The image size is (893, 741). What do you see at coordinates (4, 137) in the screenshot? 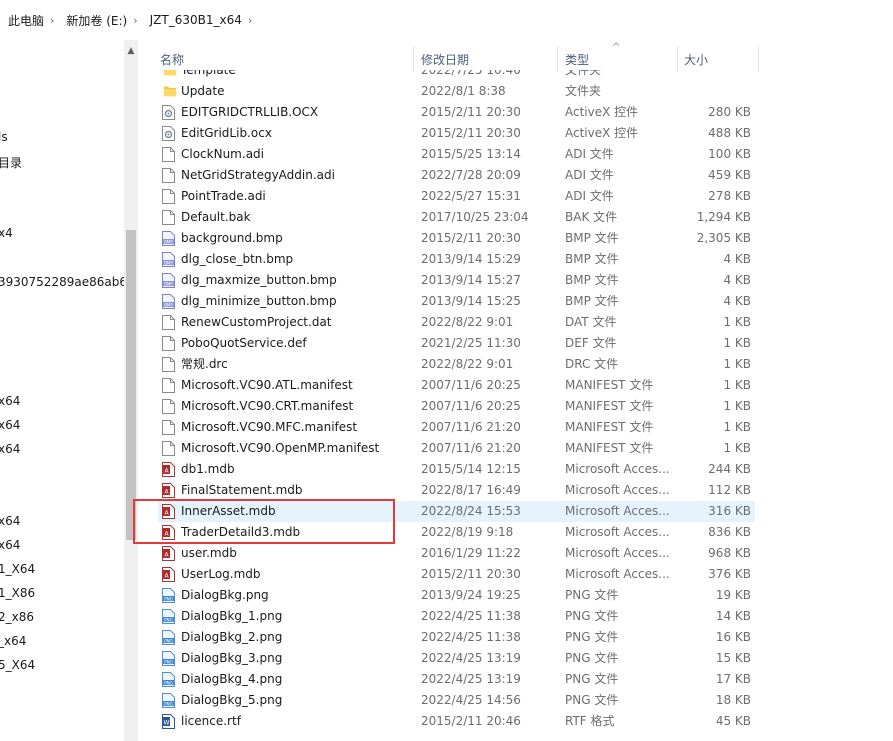
I see `nav-tree-item: ls` at bounding box center [4, 137].